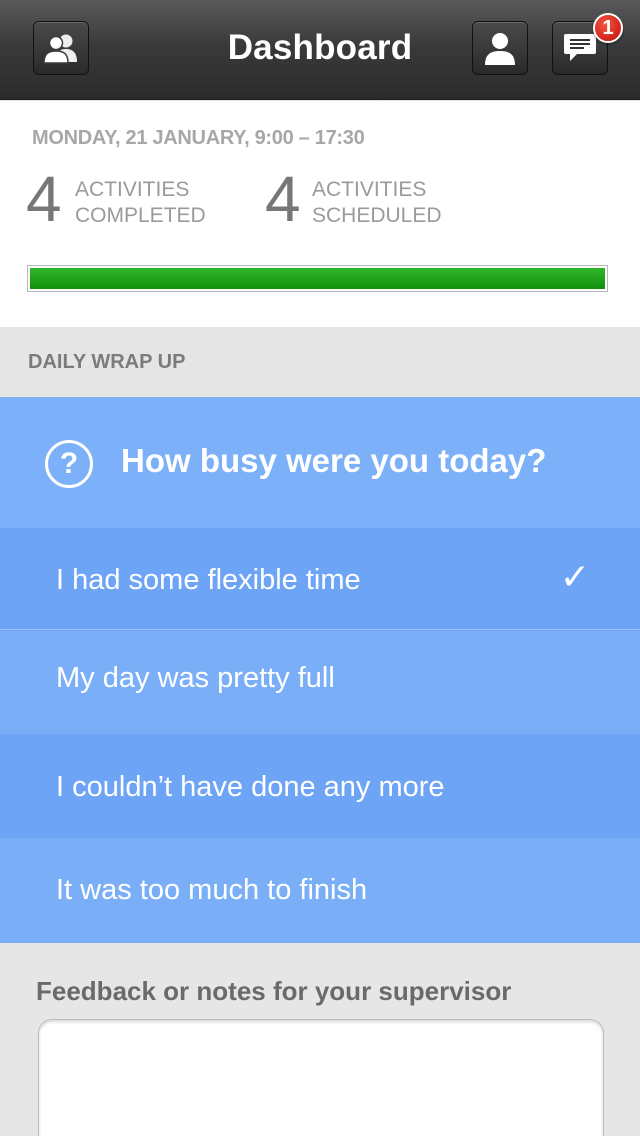 The height and width of the screenshot is (1136, 640). I want to click on completed-label: ACTIVITIES COMPLETED, so click(140, 203).